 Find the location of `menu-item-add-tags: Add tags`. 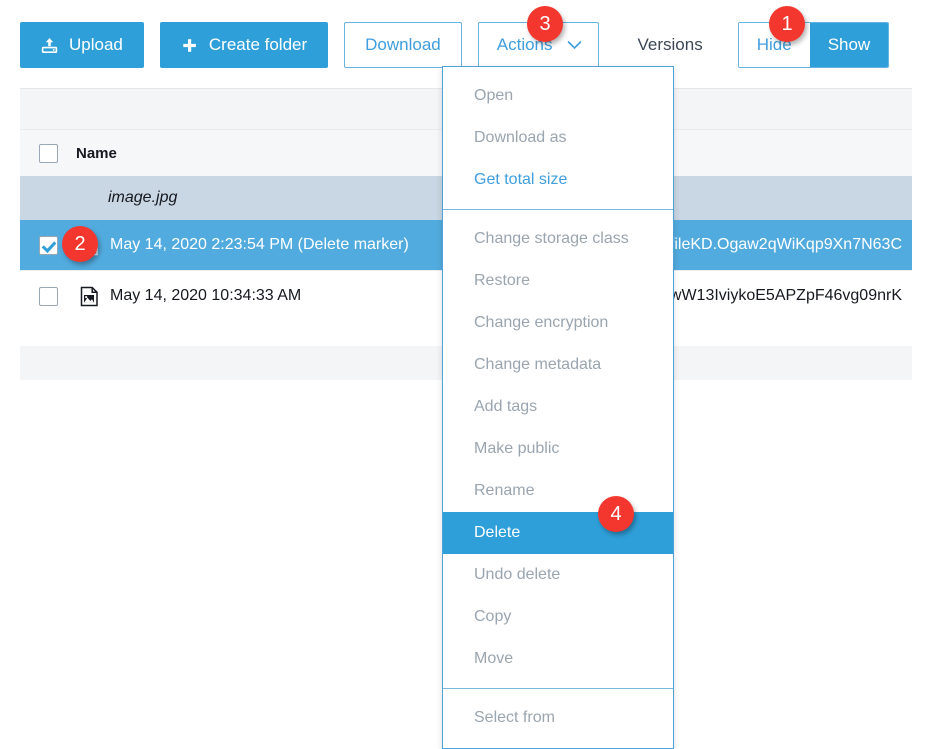

menu-item-add-tags: Add tags is located at coordinates (558, 407).